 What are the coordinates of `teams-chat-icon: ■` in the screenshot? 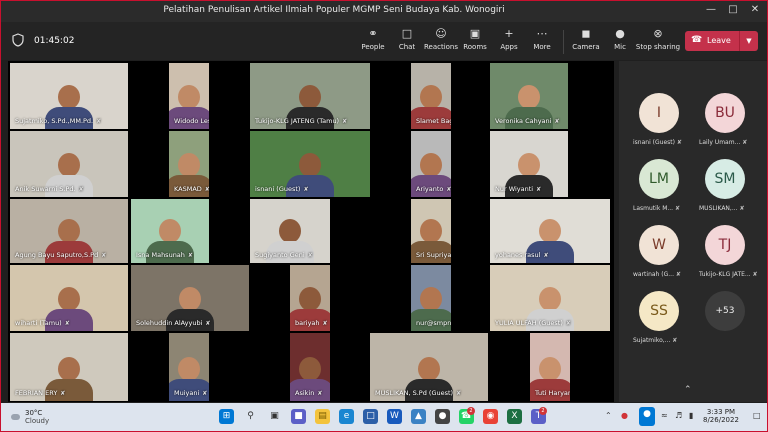 It's located at (298, 416).